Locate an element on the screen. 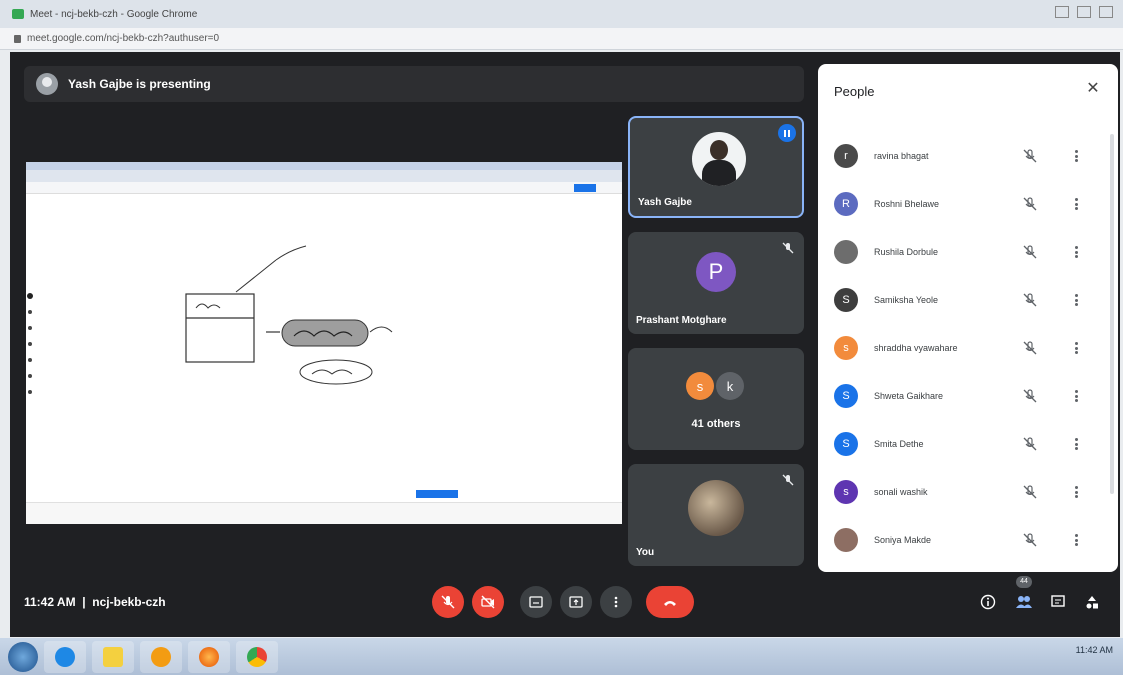  participant-name: Smita Dethe is located at coordinates (899, 444).